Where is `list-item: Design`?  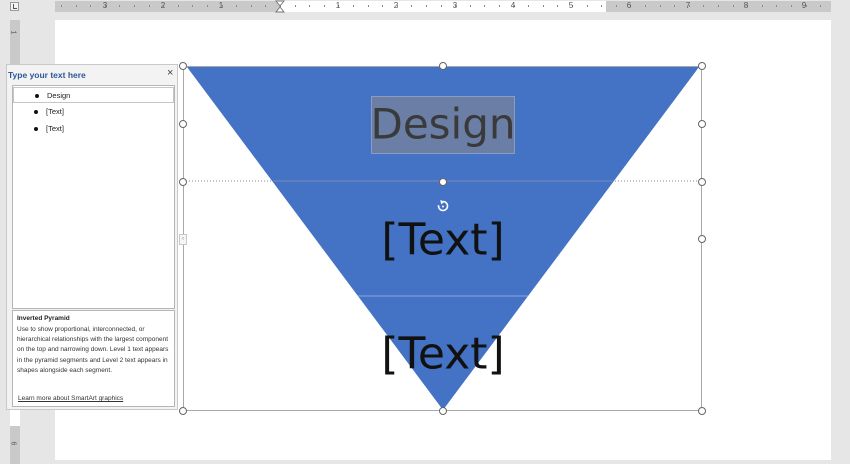
list-item: Design is located at coordinates (93, 95).